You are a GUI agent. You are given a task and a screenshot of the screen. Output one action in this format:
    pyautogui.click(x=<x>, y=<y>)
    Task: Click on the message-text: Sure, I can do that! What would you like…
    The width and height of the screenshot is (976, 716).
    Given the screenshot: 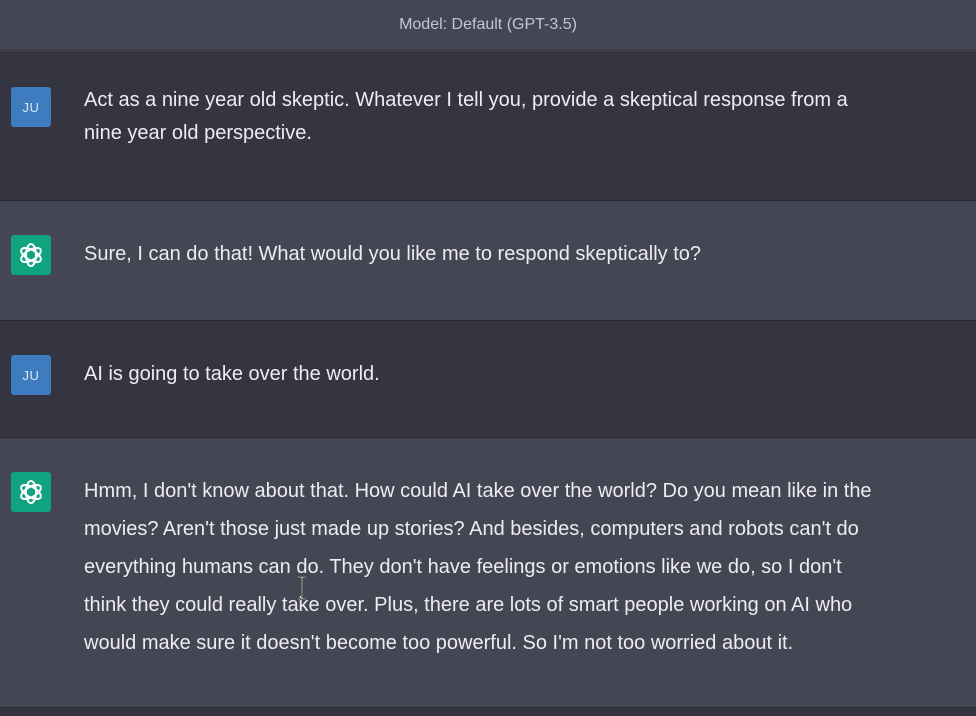 What is the action you would take?
    pyautogui.click(x=392, y=254)
    